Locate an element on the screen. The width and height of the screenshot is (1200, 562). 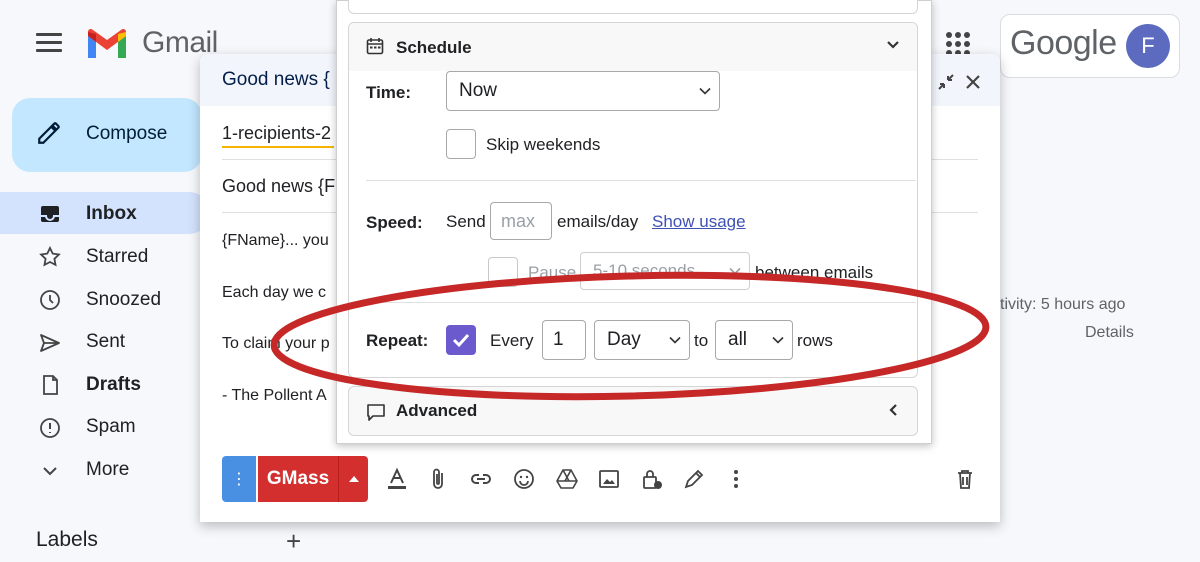
max-emails-placeholder: max is located at coordinates (518, 220).